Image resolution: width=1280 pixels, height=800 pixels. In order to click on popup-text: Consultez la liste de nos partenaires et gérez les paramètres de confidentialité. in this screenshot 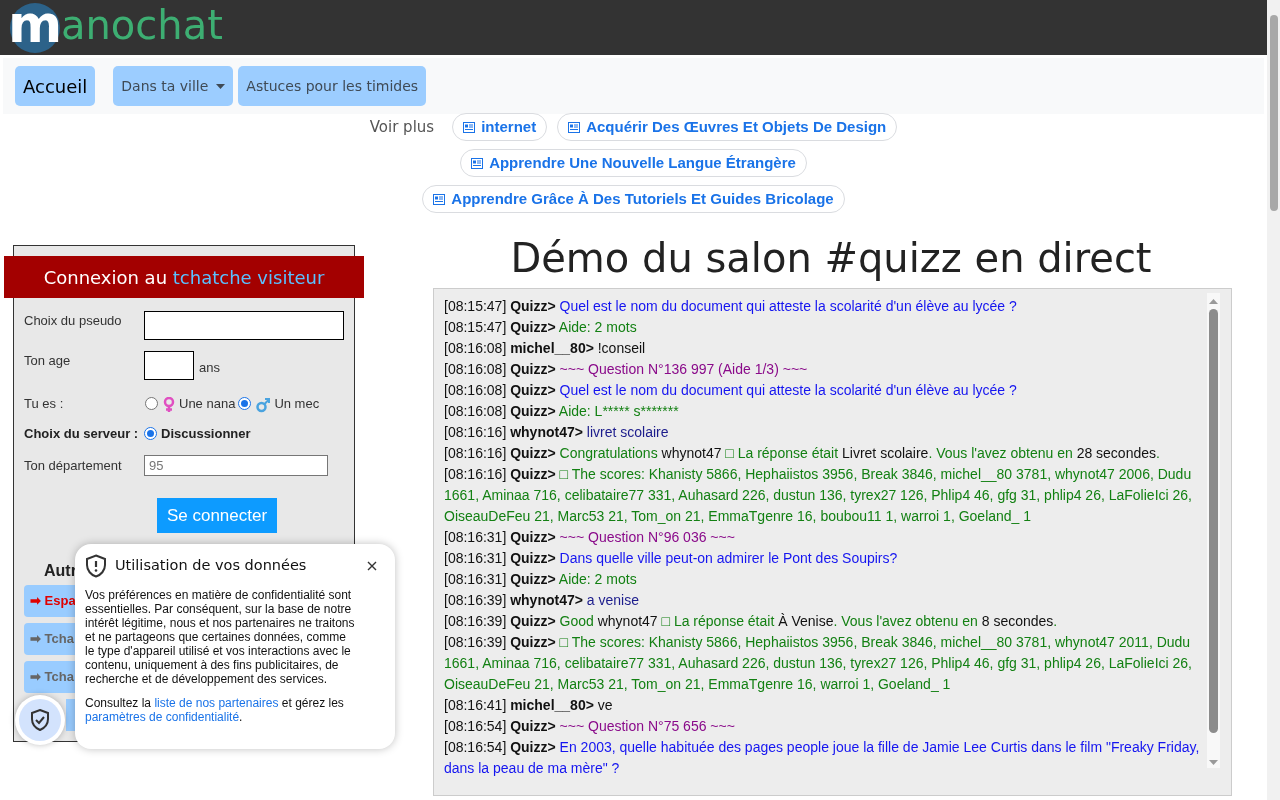, I will do `click(215, 710)`.